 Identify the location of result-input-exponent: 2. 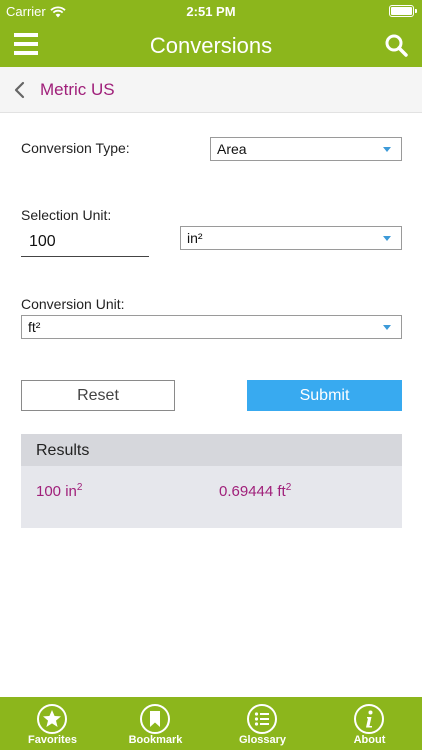
(79, 487).